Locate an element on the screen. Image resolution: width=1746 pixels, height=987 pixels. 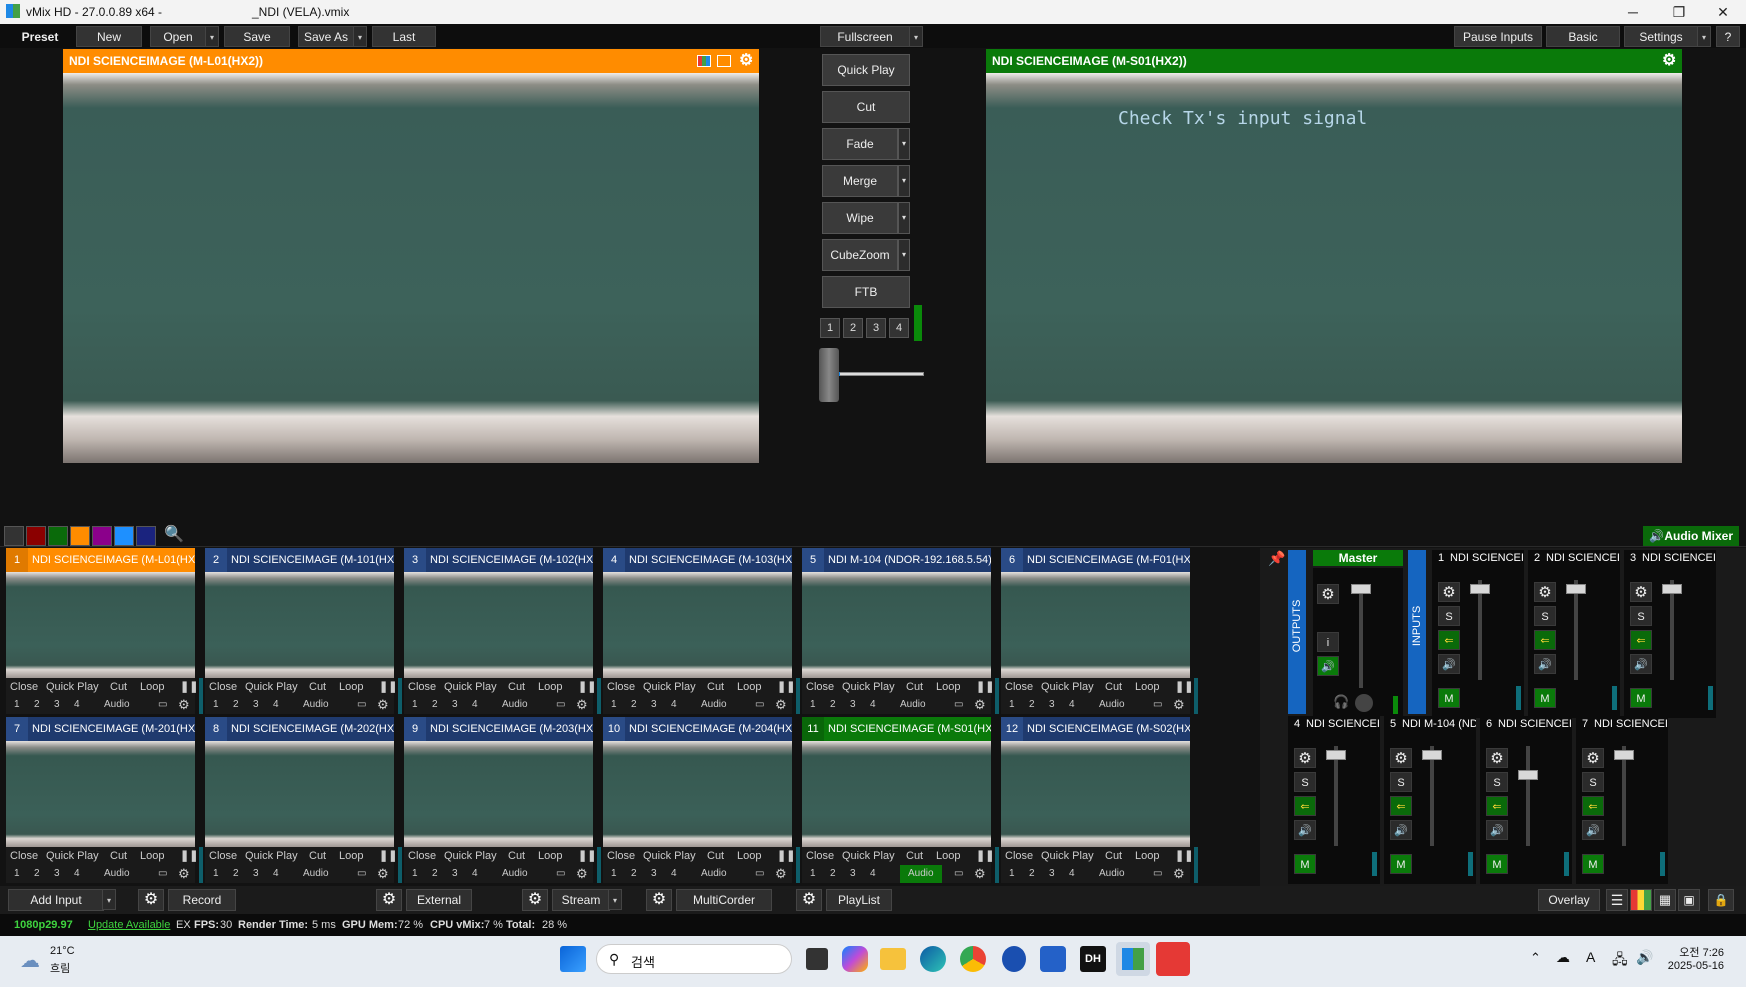
fullscreen-button: Fullscreen is located at coordinates (865, 36).